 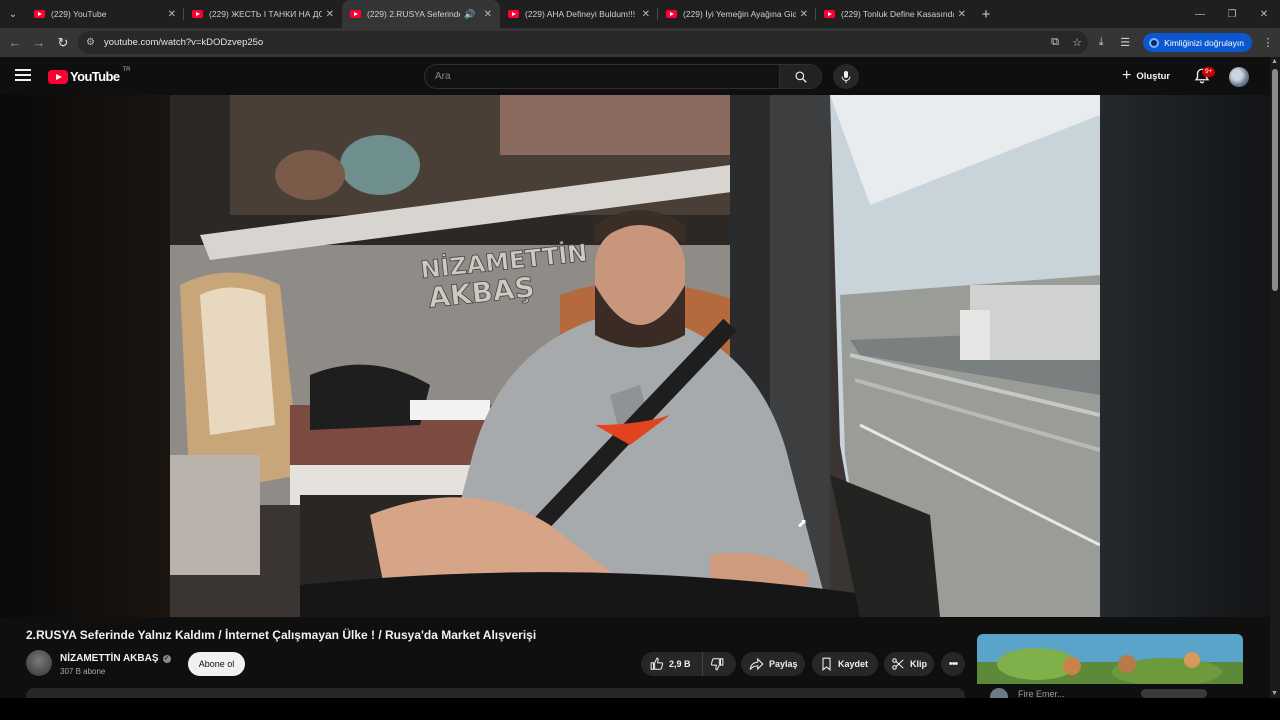 What do you see at coordinates (414, 14) in the screenshot?
I see `tab-title: (229) 2.RUSYA Seferinde Yalnız` at bounding box center [414, 14].